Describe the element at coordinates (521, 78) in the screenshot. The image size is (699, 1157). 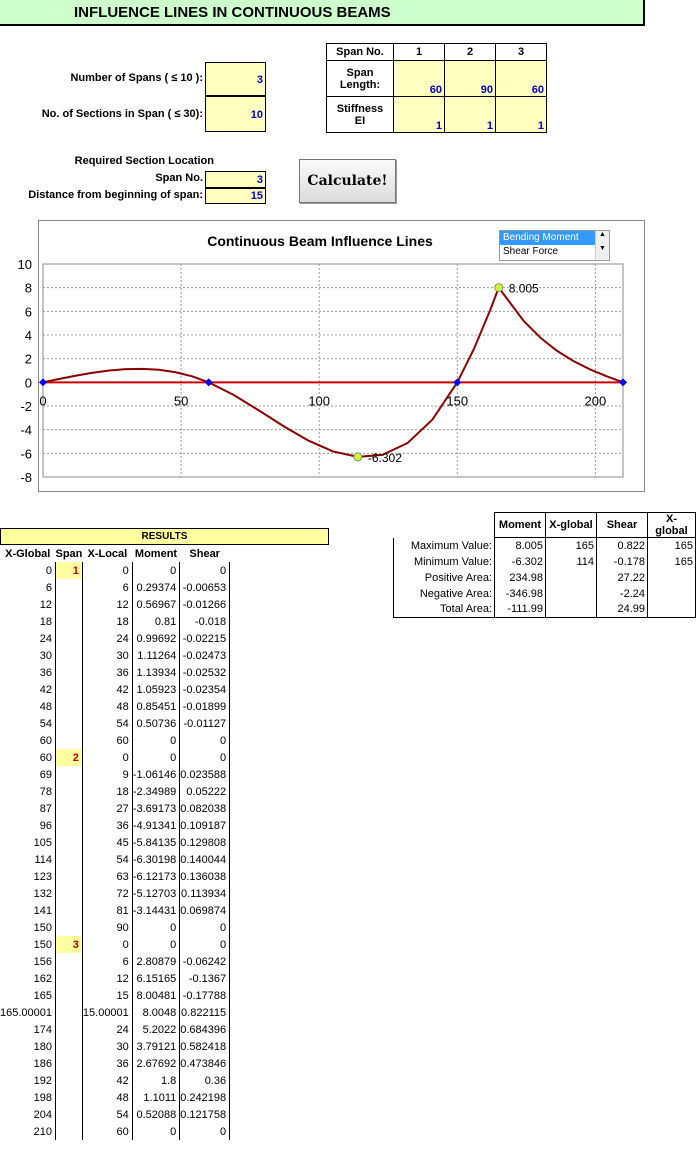
I see `span-length-3: 60` at that location.